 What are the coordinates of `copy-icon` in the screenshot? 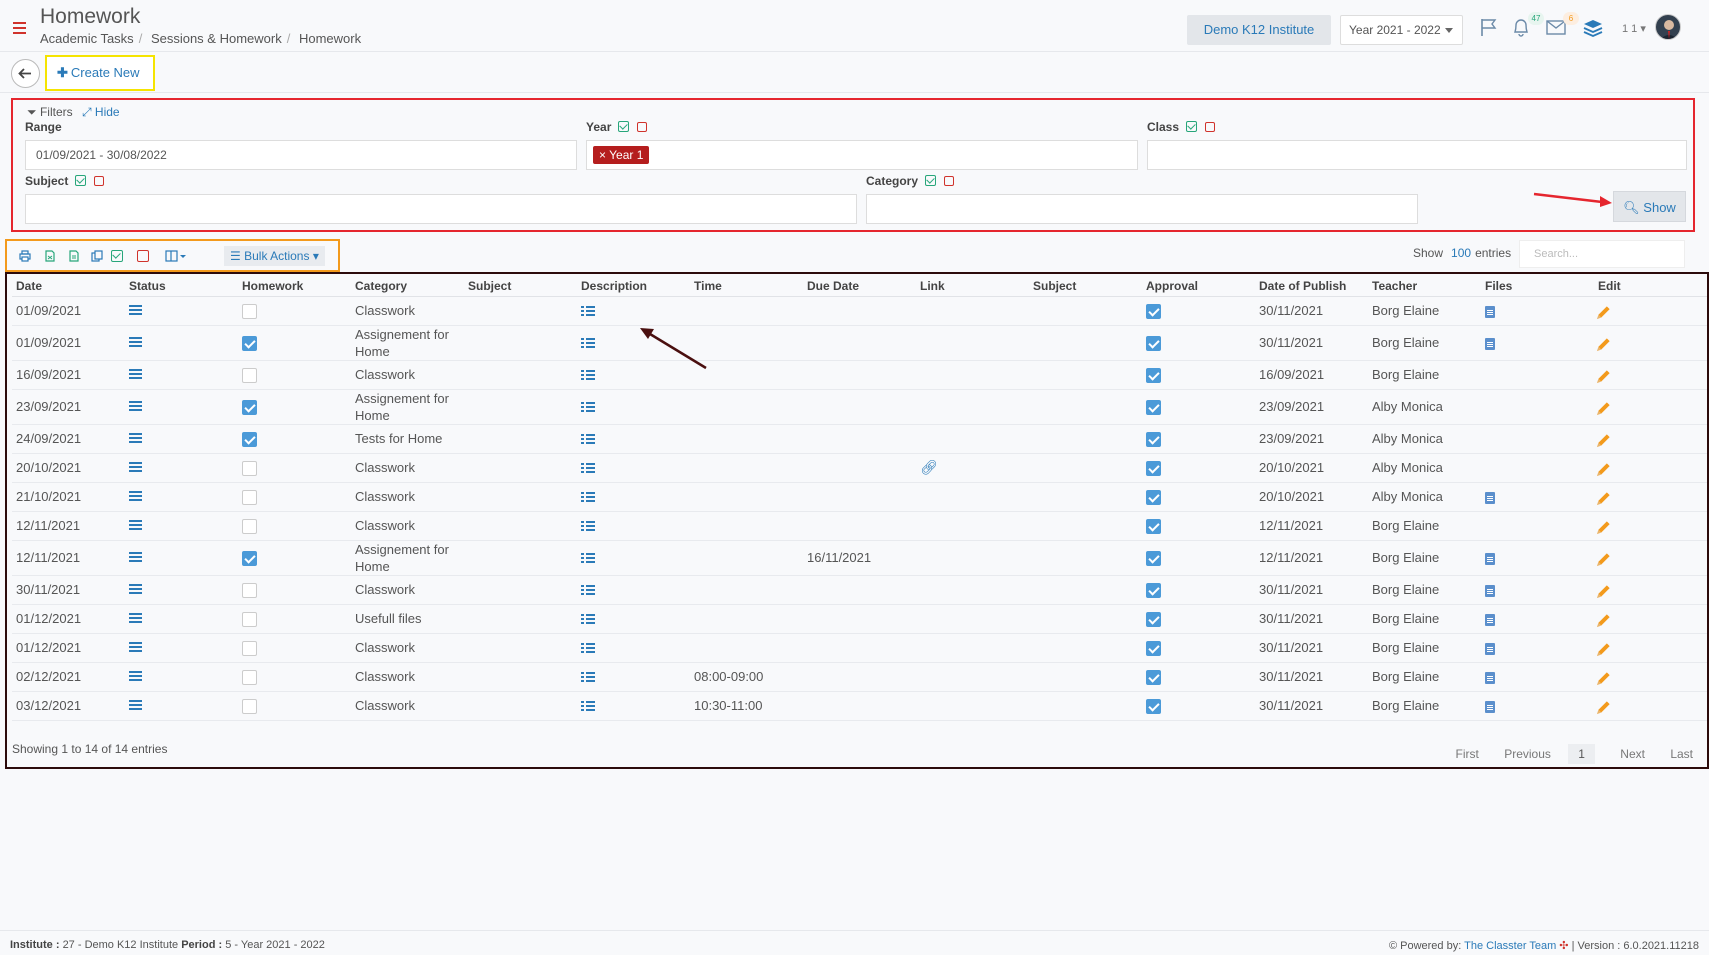 It's located at (97, 256).